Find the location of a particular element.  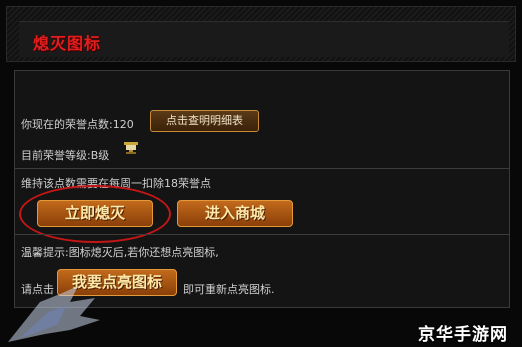

winged-shield-logo is located at coordinates (54, 314).